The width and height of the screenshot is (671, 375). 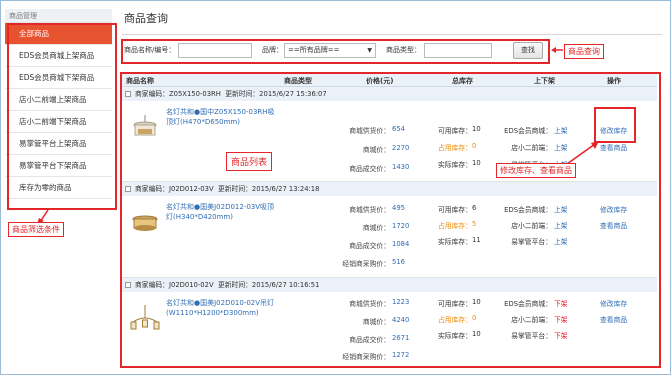 What do you see at coordinates (392, 21) in the screenshot?
I see `main-content: 商品查询` at bounding box center [392, 21].